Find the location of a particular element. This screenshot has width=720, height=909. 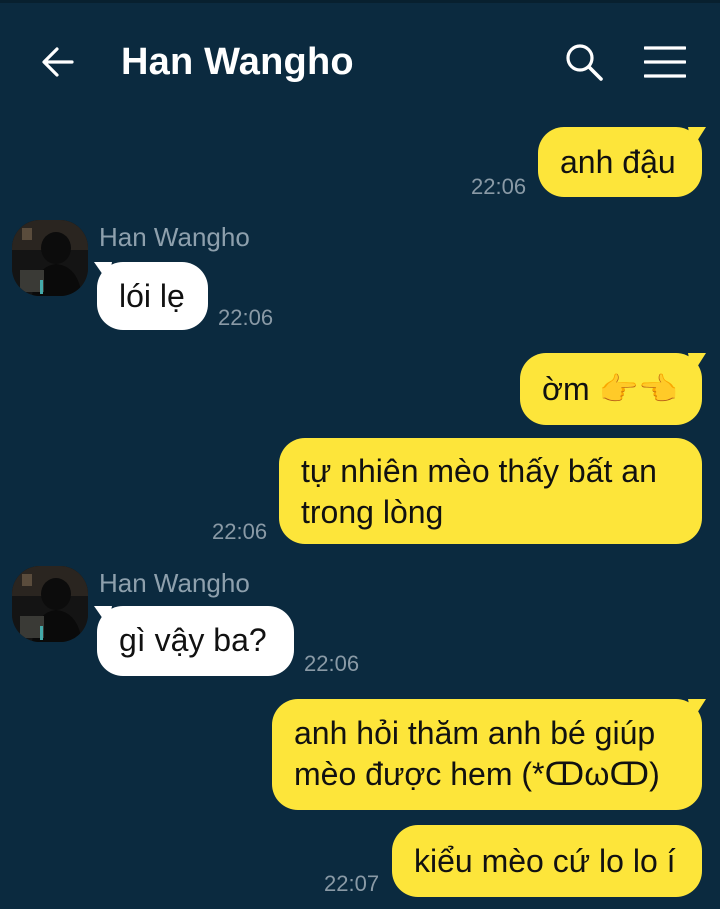

back-button is located at coordinates (58, 62).